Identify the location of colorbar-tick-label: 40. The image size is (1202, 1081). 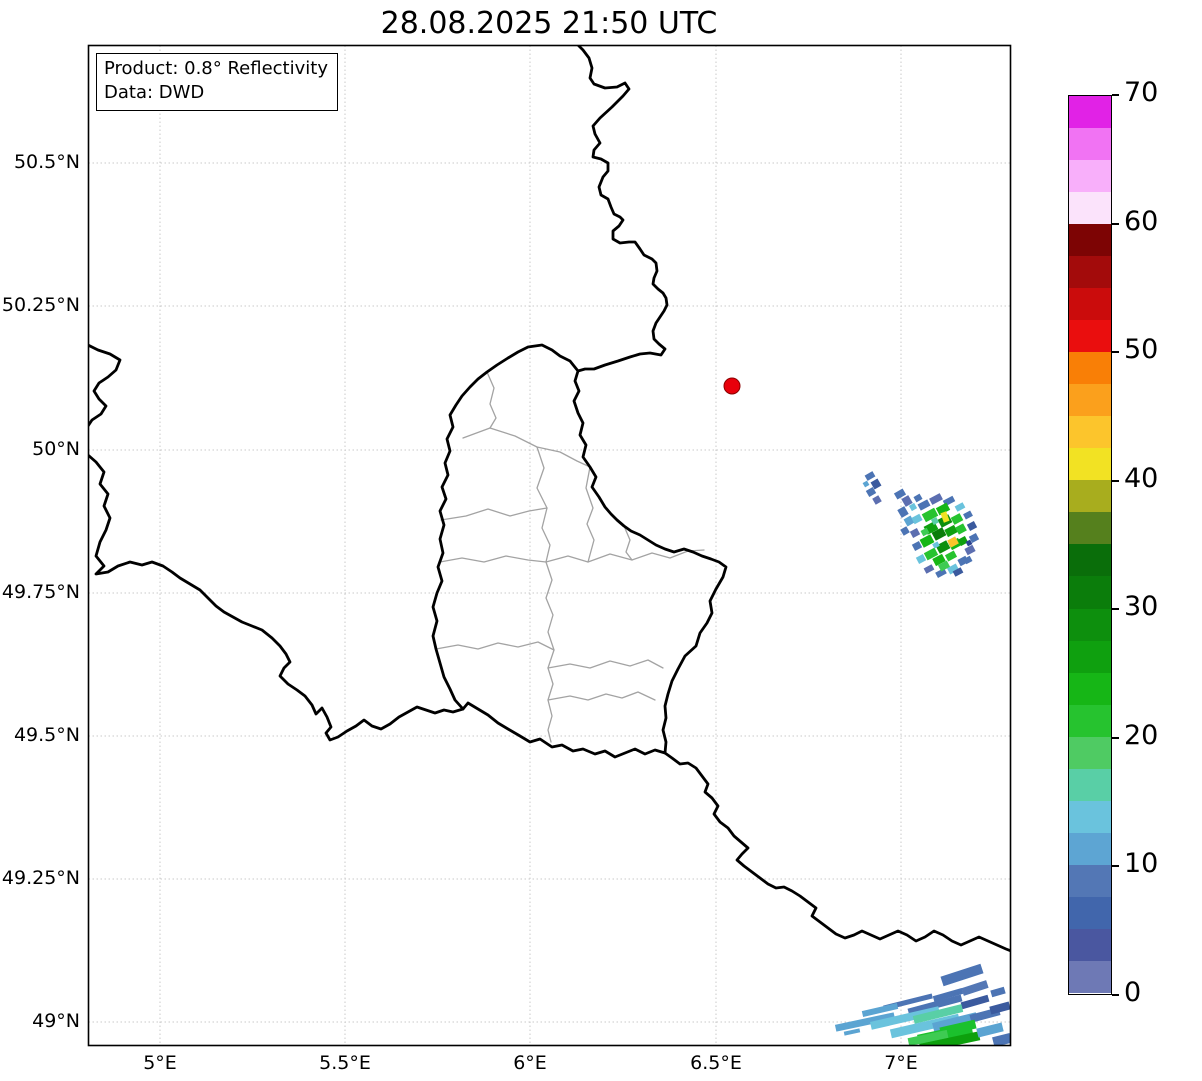
(1141, 478).